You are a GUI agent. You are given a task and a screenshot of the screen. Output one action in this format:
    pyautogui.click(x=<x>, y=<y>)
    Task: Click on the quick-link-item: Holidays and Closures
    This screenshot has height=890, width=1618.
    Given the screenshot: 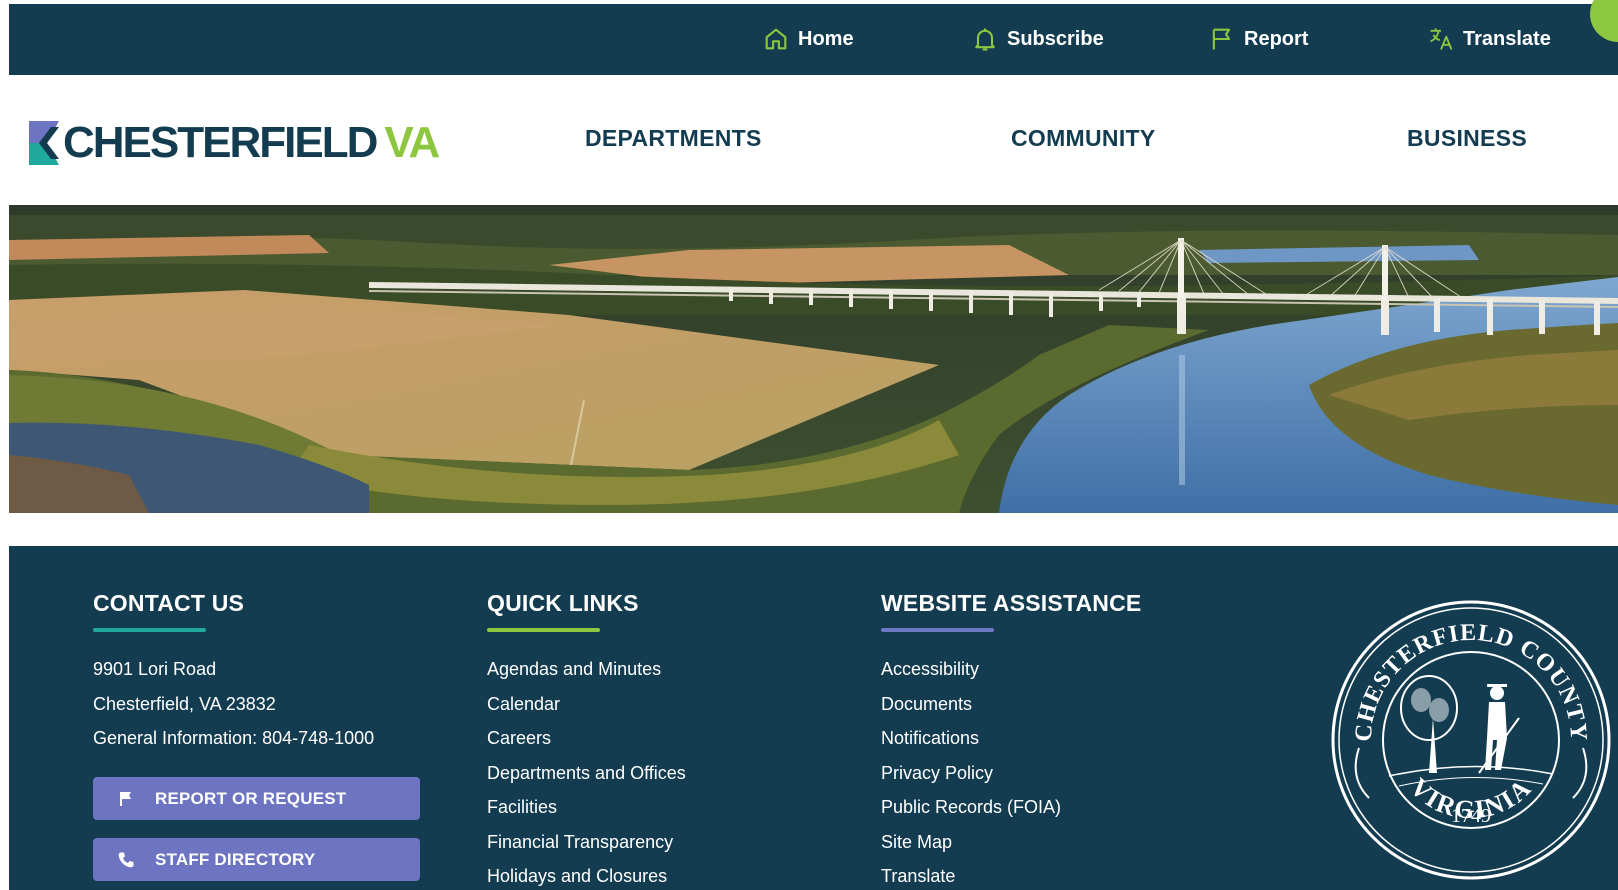 What is the action you would take?
    pyautogui.click(x=586, y=874)
    